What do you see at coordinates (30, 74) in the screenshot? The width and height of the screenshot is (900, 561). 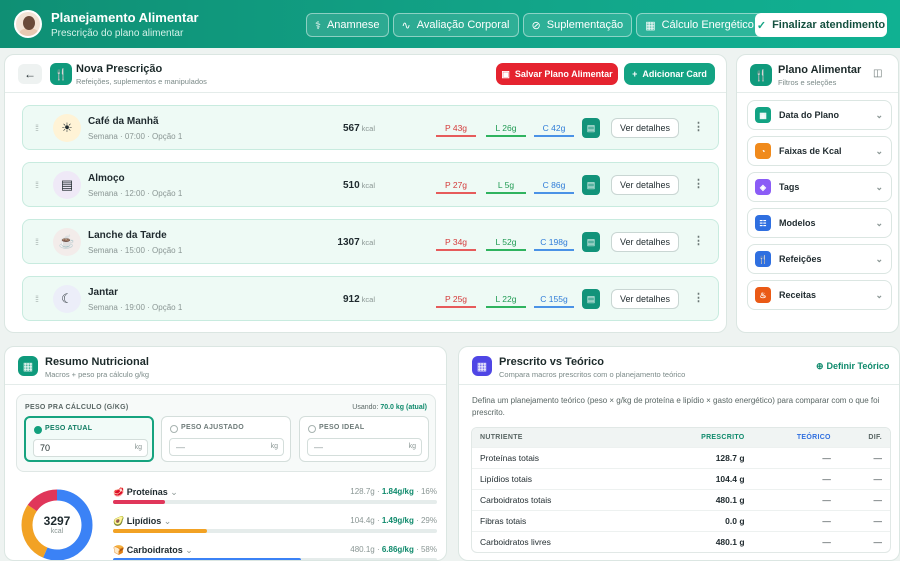 I see `back-arrow-icon: ←` at bounding box center [30, 74].